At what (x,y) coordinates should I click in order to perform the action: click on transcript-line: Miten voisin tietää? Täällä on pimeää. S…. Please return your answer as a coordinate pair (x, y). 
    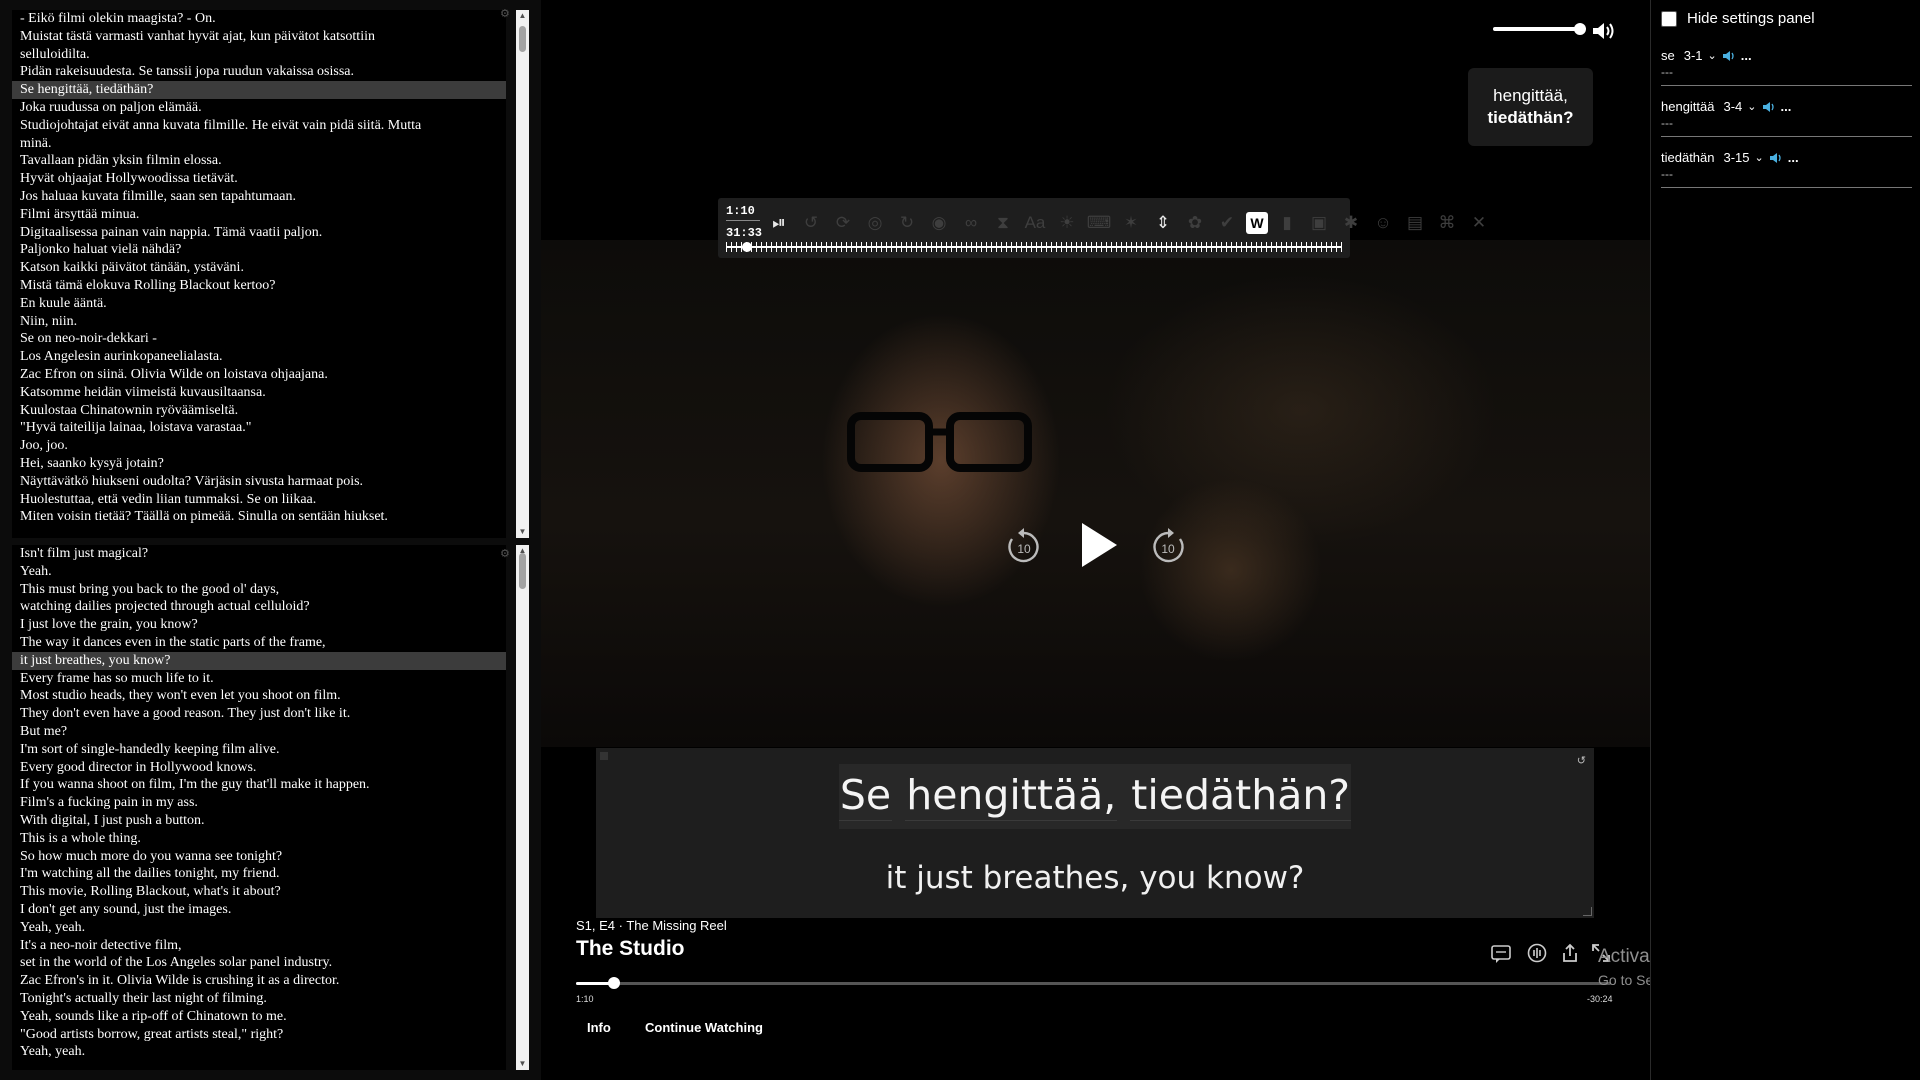
    Looking at the image, I should click on (259, 517).